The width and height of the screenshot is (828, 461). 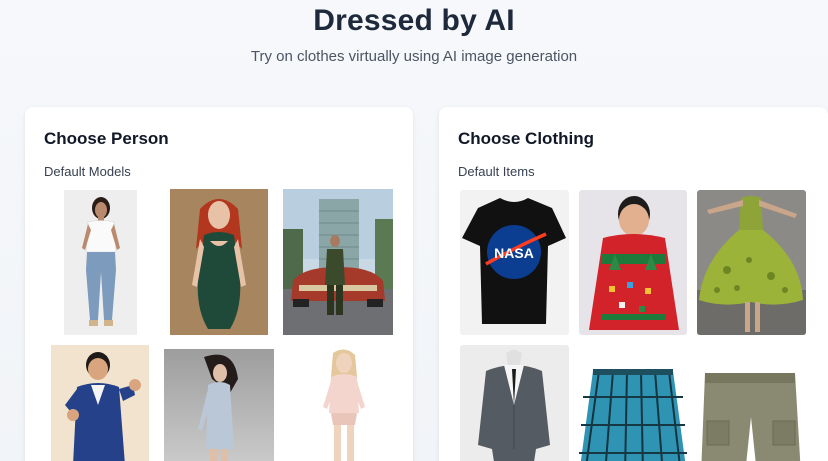 What do you see at coordinates (106, 138) in the screenshot?
I see `choose-person-title: Choose Person` at bounding box center [106, 138].